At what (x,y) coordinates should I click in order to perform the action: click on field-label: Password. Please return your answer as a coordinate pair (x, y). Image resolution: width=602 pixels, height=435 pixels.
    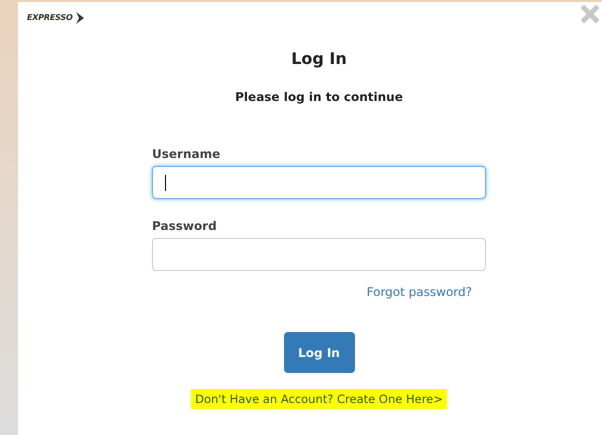
    Looking at the image, I should click on (185, 226).